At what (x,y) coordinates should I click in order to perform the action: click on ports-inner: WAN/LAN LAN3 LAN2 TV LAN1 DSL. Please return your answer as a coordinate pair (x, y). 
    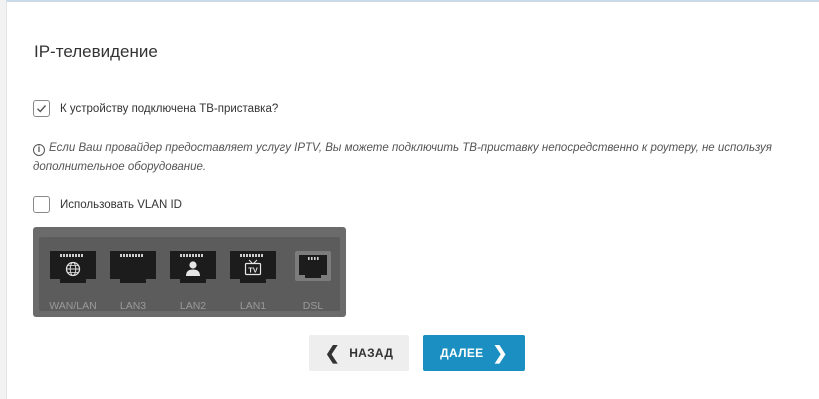
    Looking at the image, I should click on (189, 274).